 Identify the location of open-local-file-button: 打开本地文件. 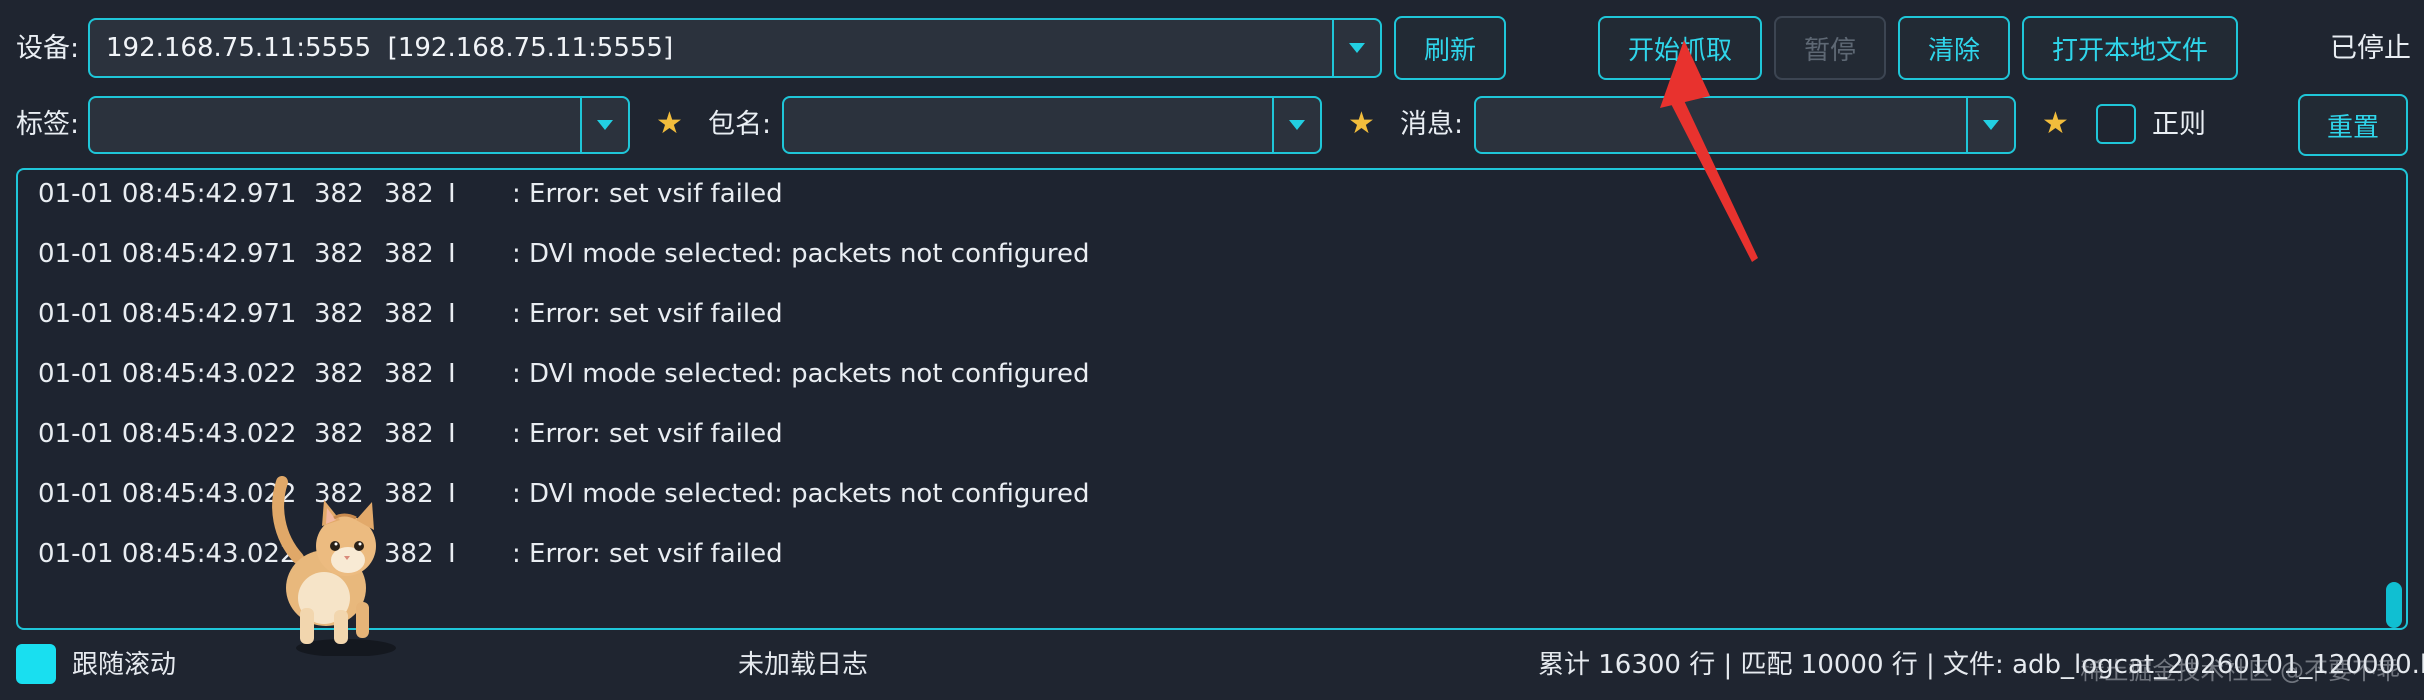
(2130, 48).